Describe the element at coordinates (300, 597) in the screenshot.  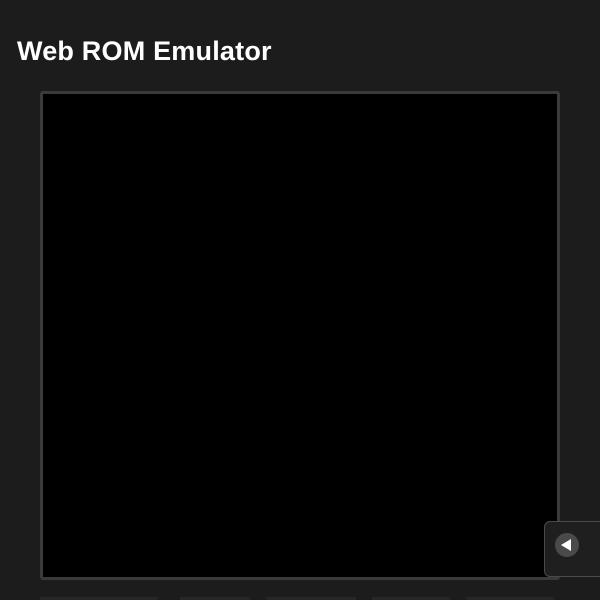
I see `bottom-controls-strip` at that location.